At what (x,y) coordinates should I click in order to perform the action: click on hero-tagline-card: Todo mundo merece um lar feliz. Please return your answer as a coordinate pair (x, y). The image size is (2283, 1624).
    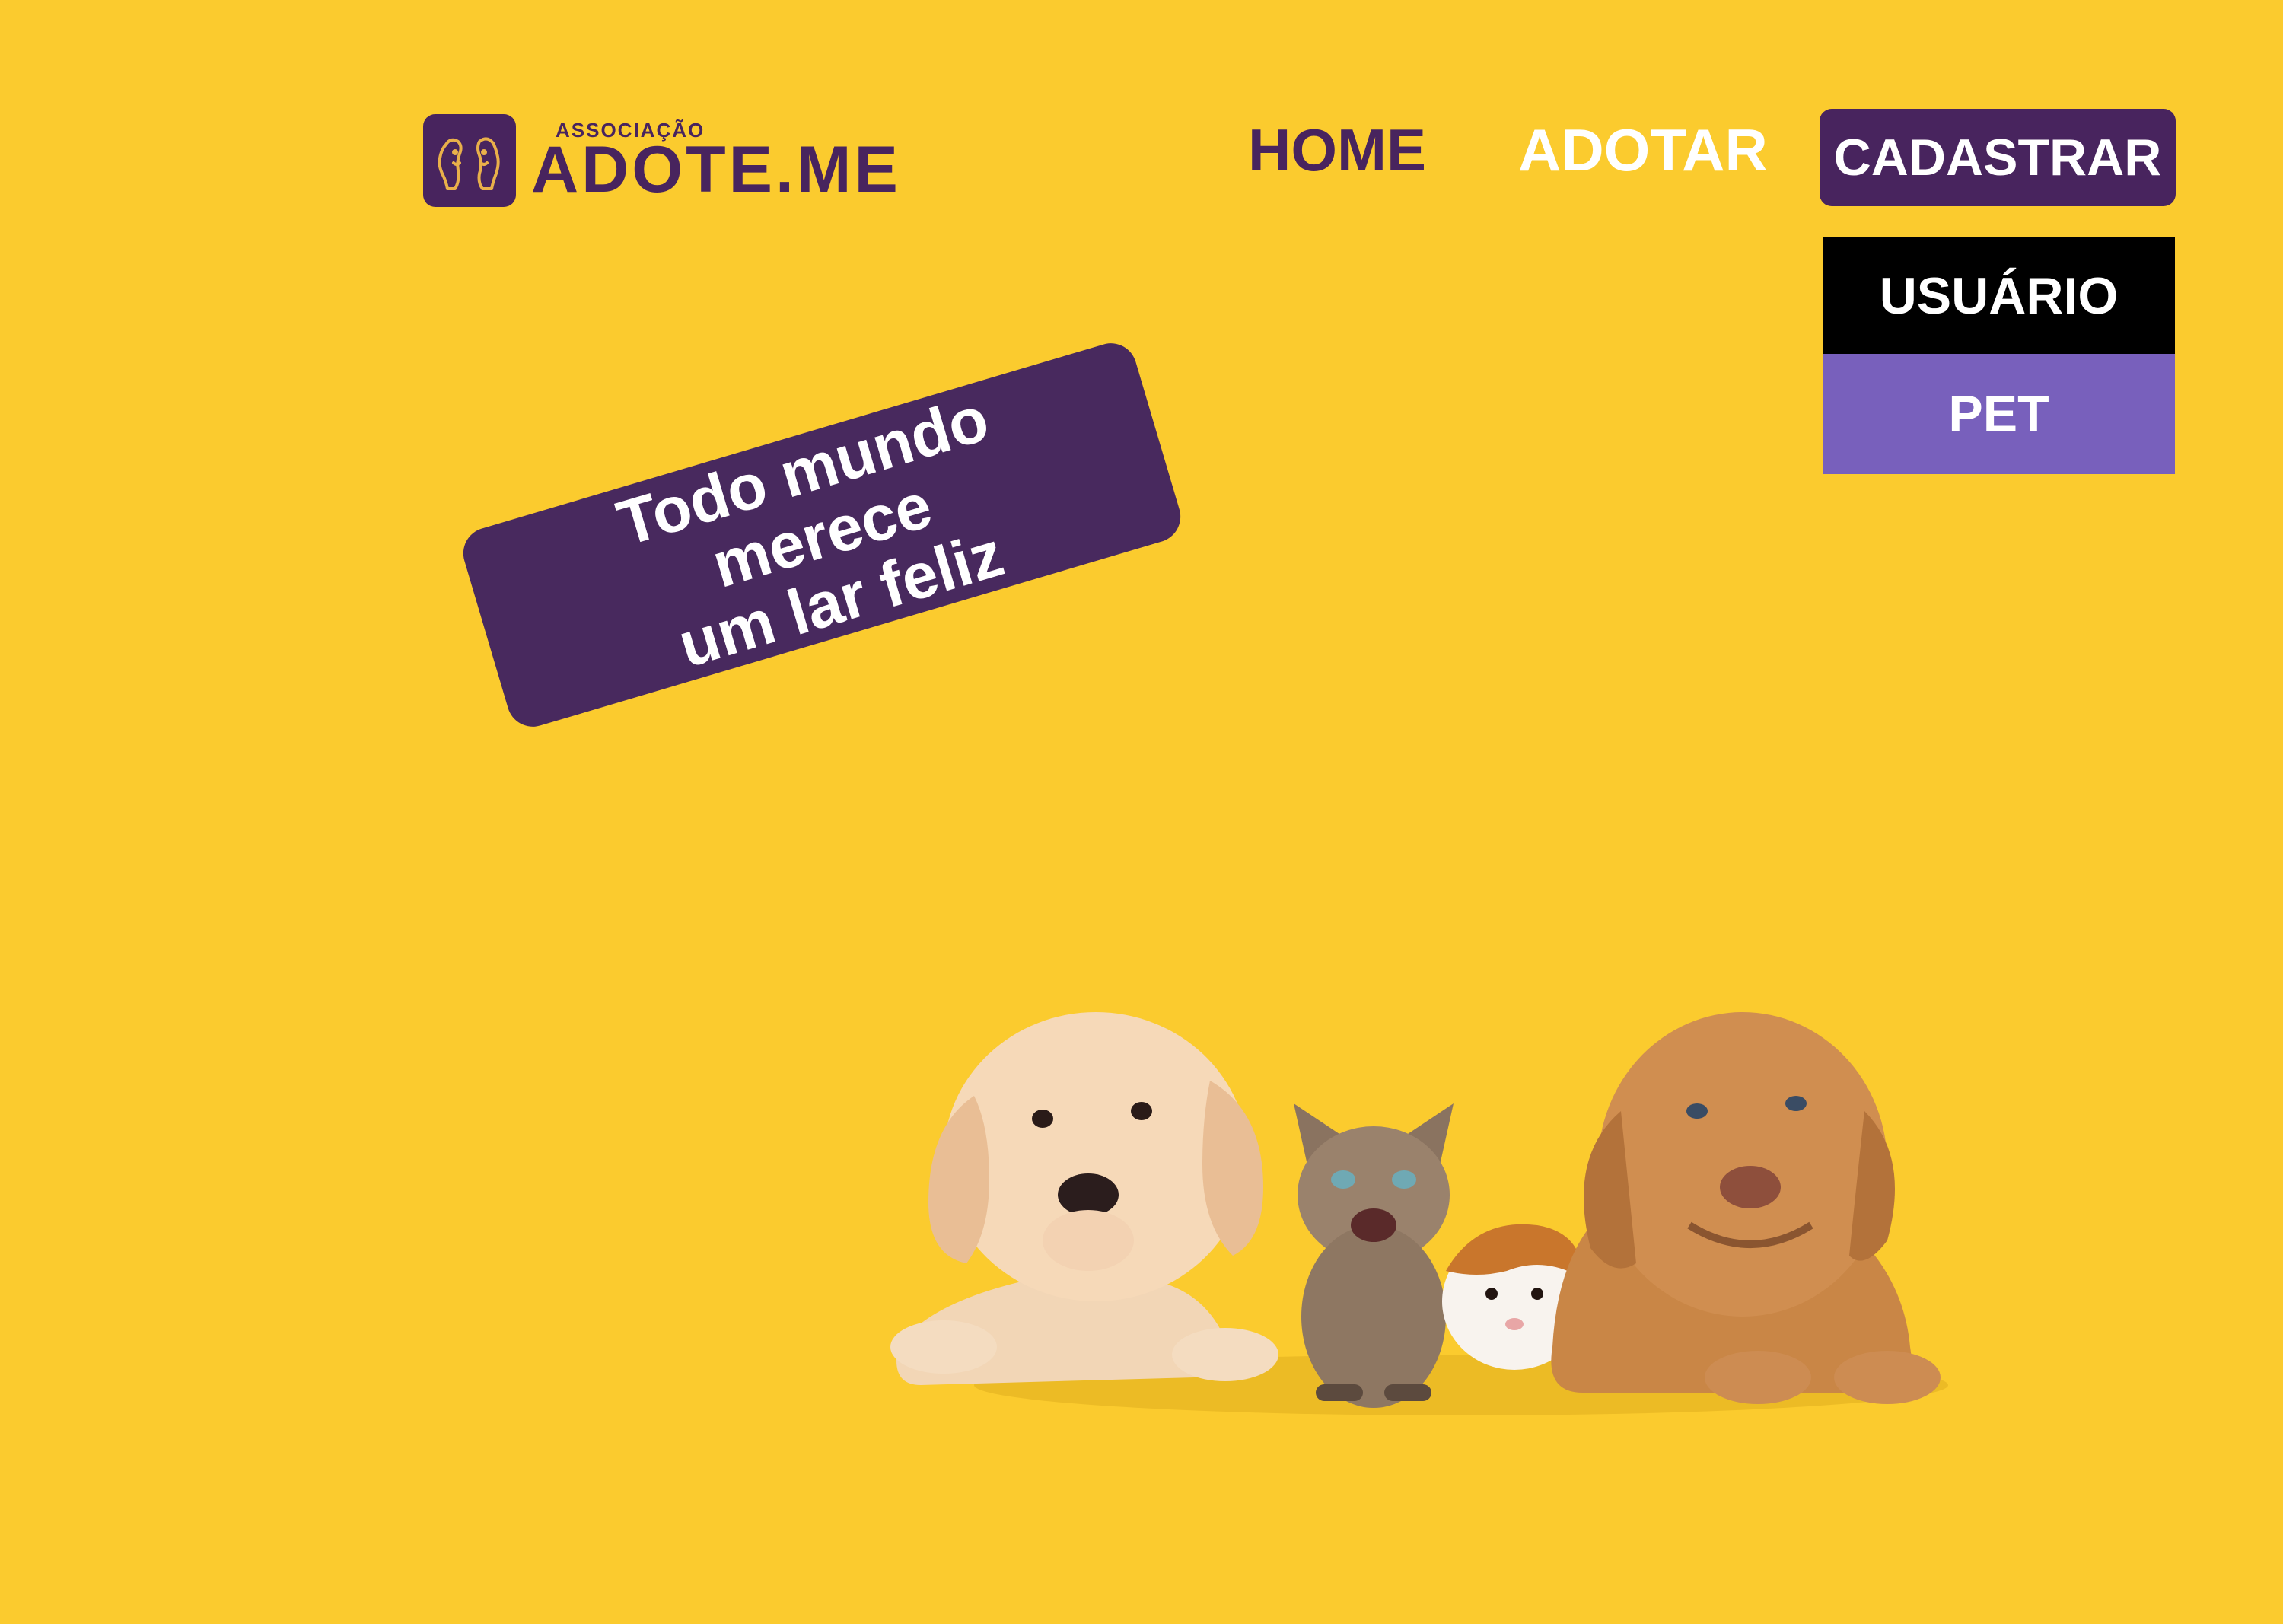
    Looking at the image, I should click on (822, 535).